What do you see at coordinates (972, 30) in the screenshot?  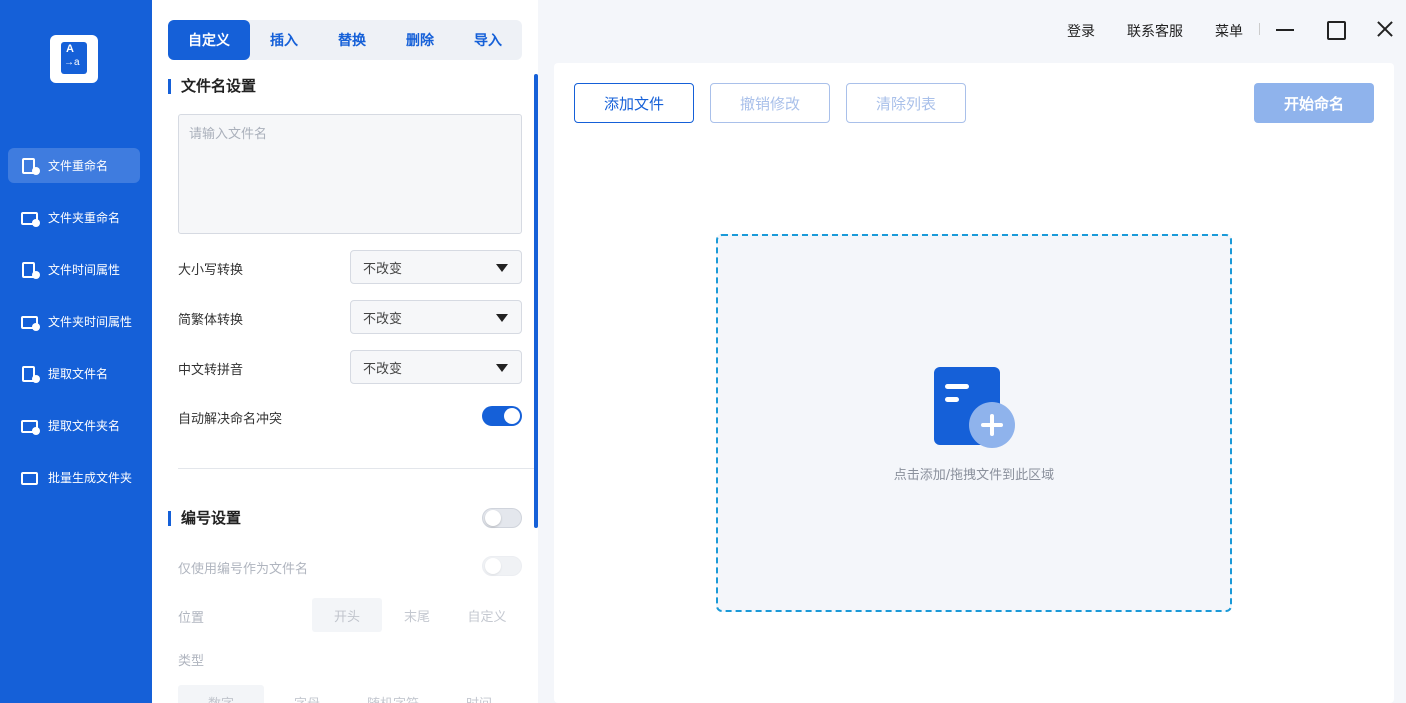 I see `title-bar: 登录 联系客服 菜单` at bounding box center [972, 30].